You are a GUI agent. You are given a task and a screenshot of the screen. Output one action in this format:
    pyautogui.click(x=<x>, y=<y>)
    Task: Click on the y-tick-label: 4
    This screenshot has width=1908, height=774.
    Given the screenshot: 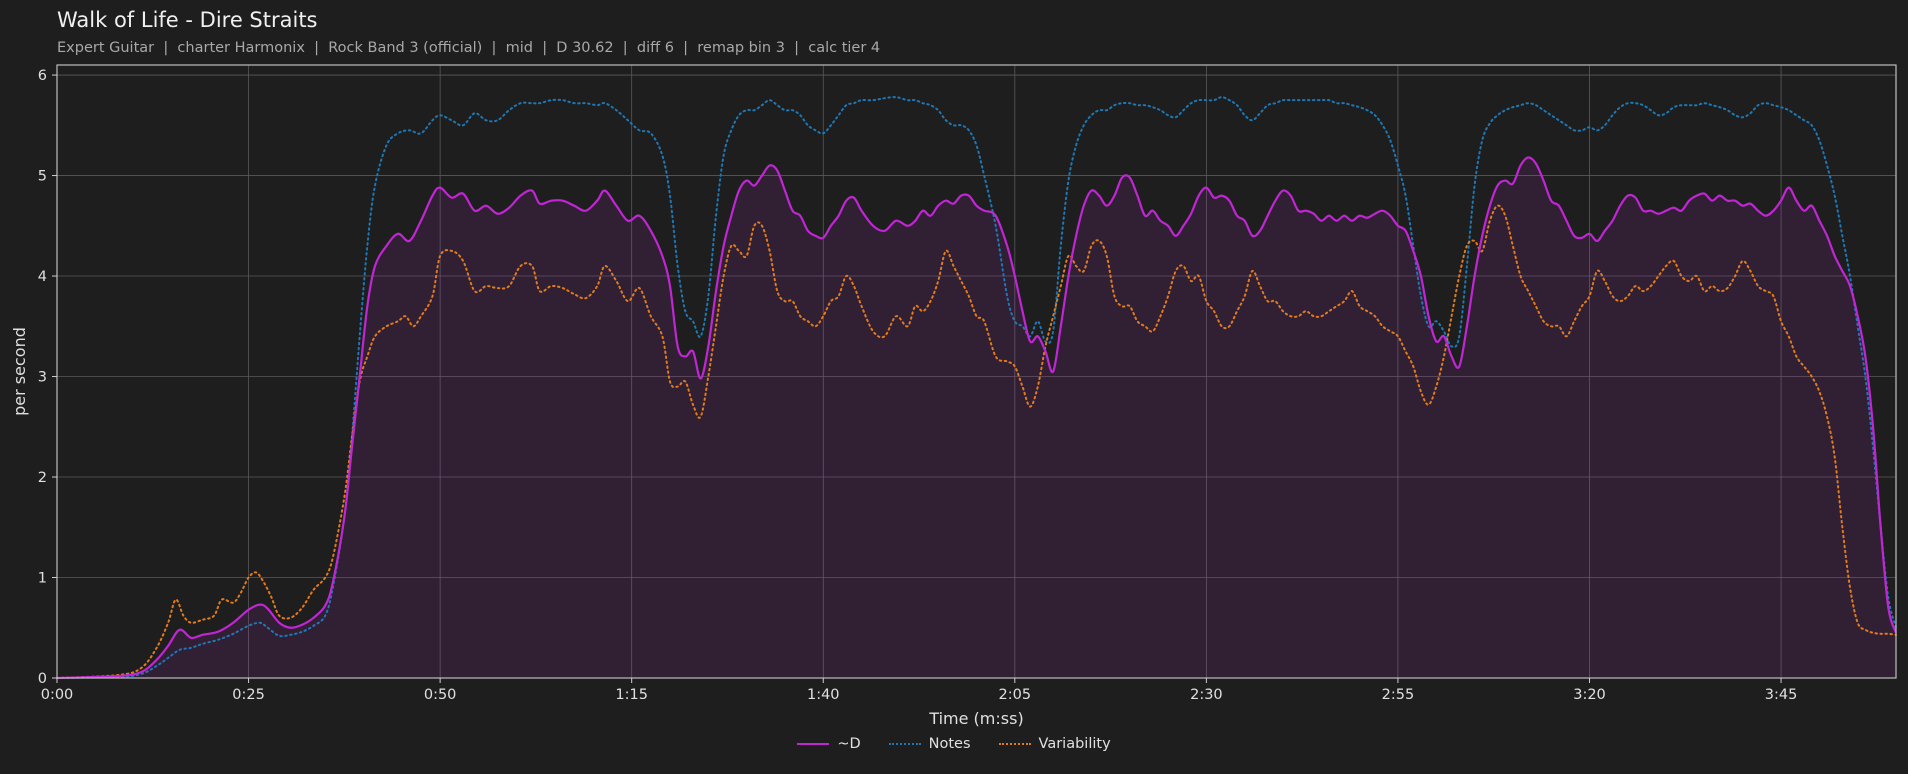 What is the action you would take?
    pyautogui.click(x=42, y=277)
    